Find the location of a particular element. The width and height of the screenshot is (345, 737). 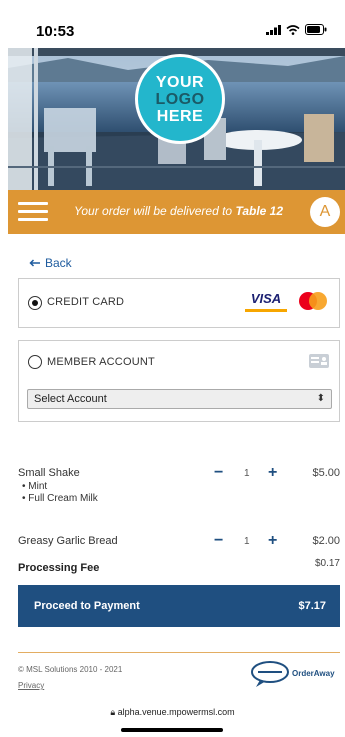

mastercard-logo-icon is located at coordinates (313, 301).